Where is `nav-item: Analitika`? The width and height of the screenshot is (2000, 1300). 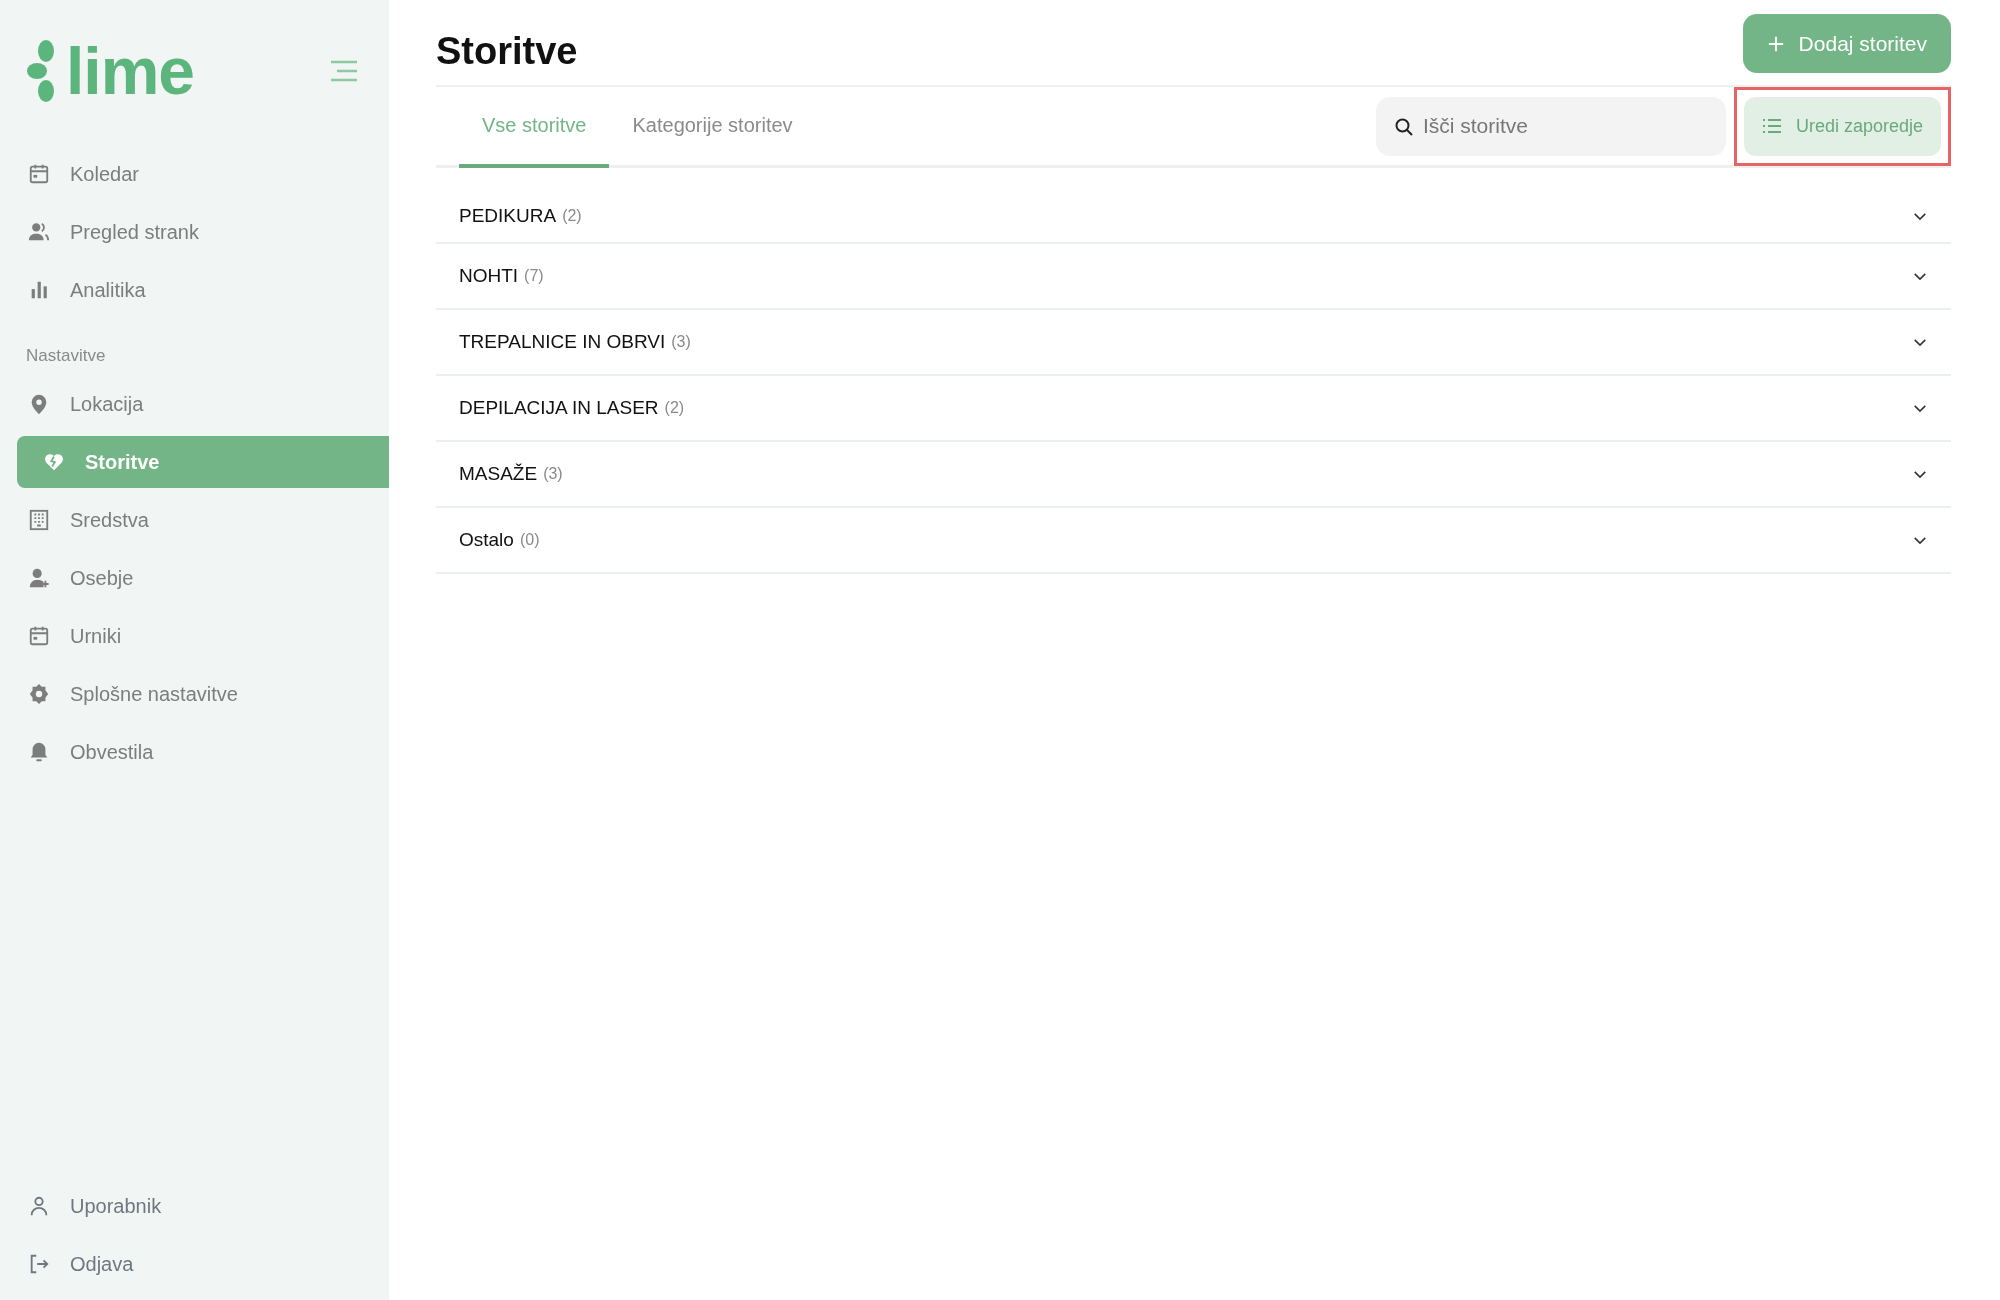 nav-item: Analitika is located at coordinates (194, 290).